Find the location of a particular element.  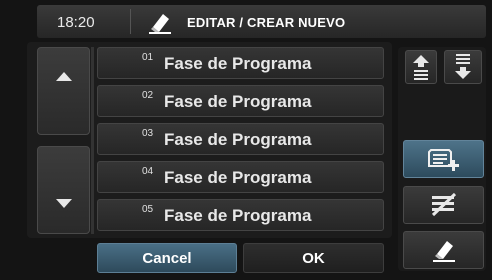

edit-icon is located at coordinates (443, 251).